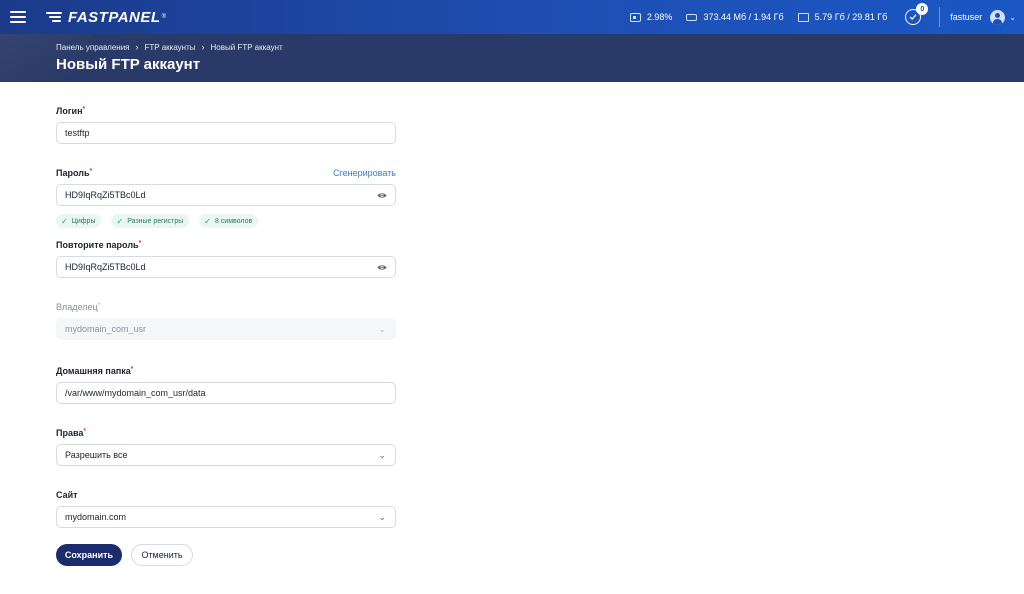 The height and width of the screenshot is (594, 1024). What do you see at coordinates (150, 221) in the screenshot?
I see `requirement-case: ✓ Разные регистры` at bounding box center [150, 221].